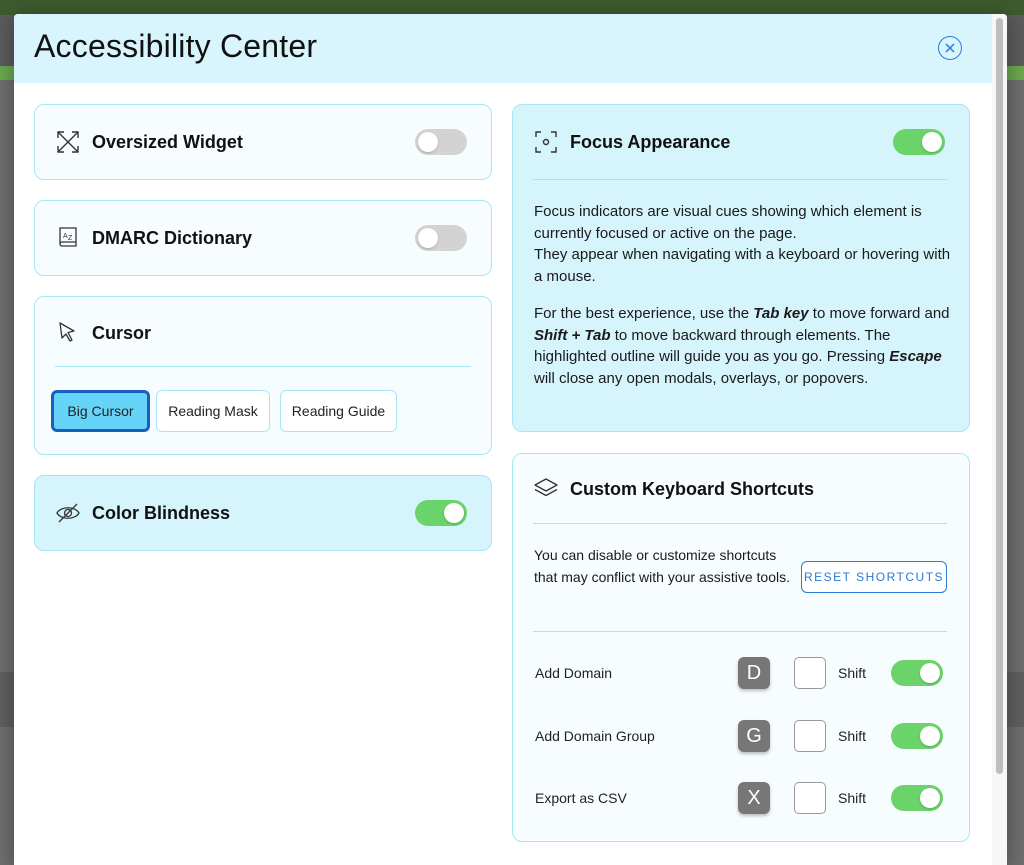 The height and width of the screenshot is (865, 1024). What do you see at coordinates (852, 736) in the screenshot?
I see `shift-label-add-domain-group: Shift` at bounding box center [852, 736].